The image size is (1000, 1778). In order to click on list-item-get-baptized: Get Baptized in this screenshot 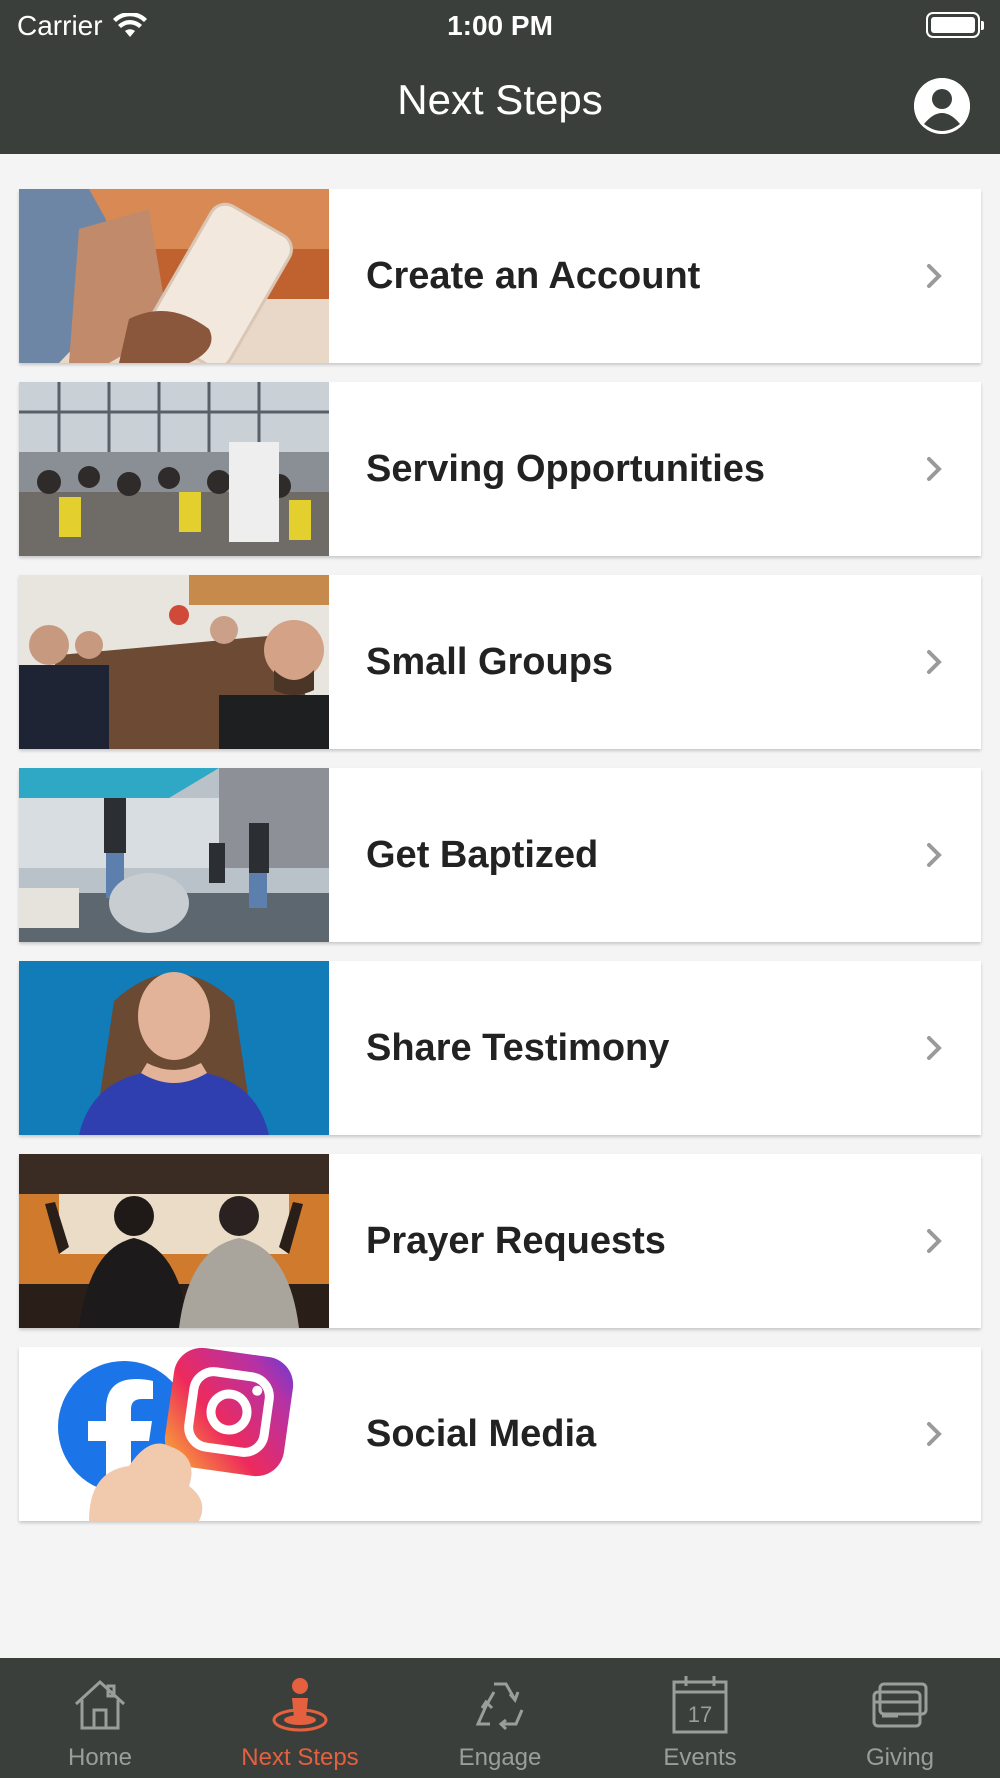, I will do `click(500, 855)`.